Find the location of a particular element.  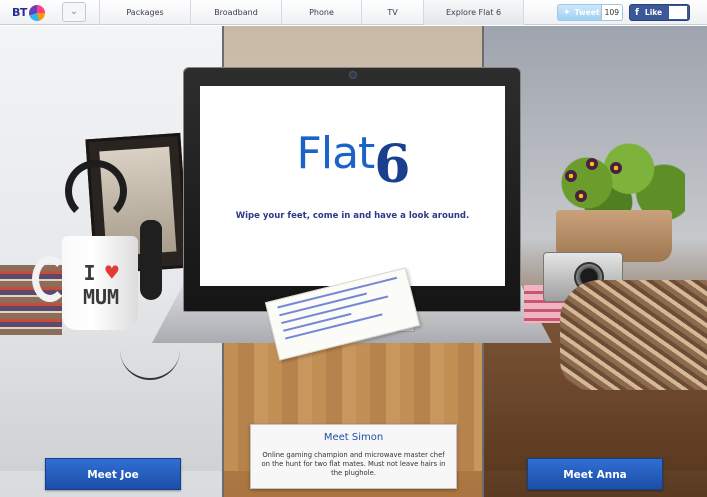

knit-scarf-image is located at coordinates (633, 335).